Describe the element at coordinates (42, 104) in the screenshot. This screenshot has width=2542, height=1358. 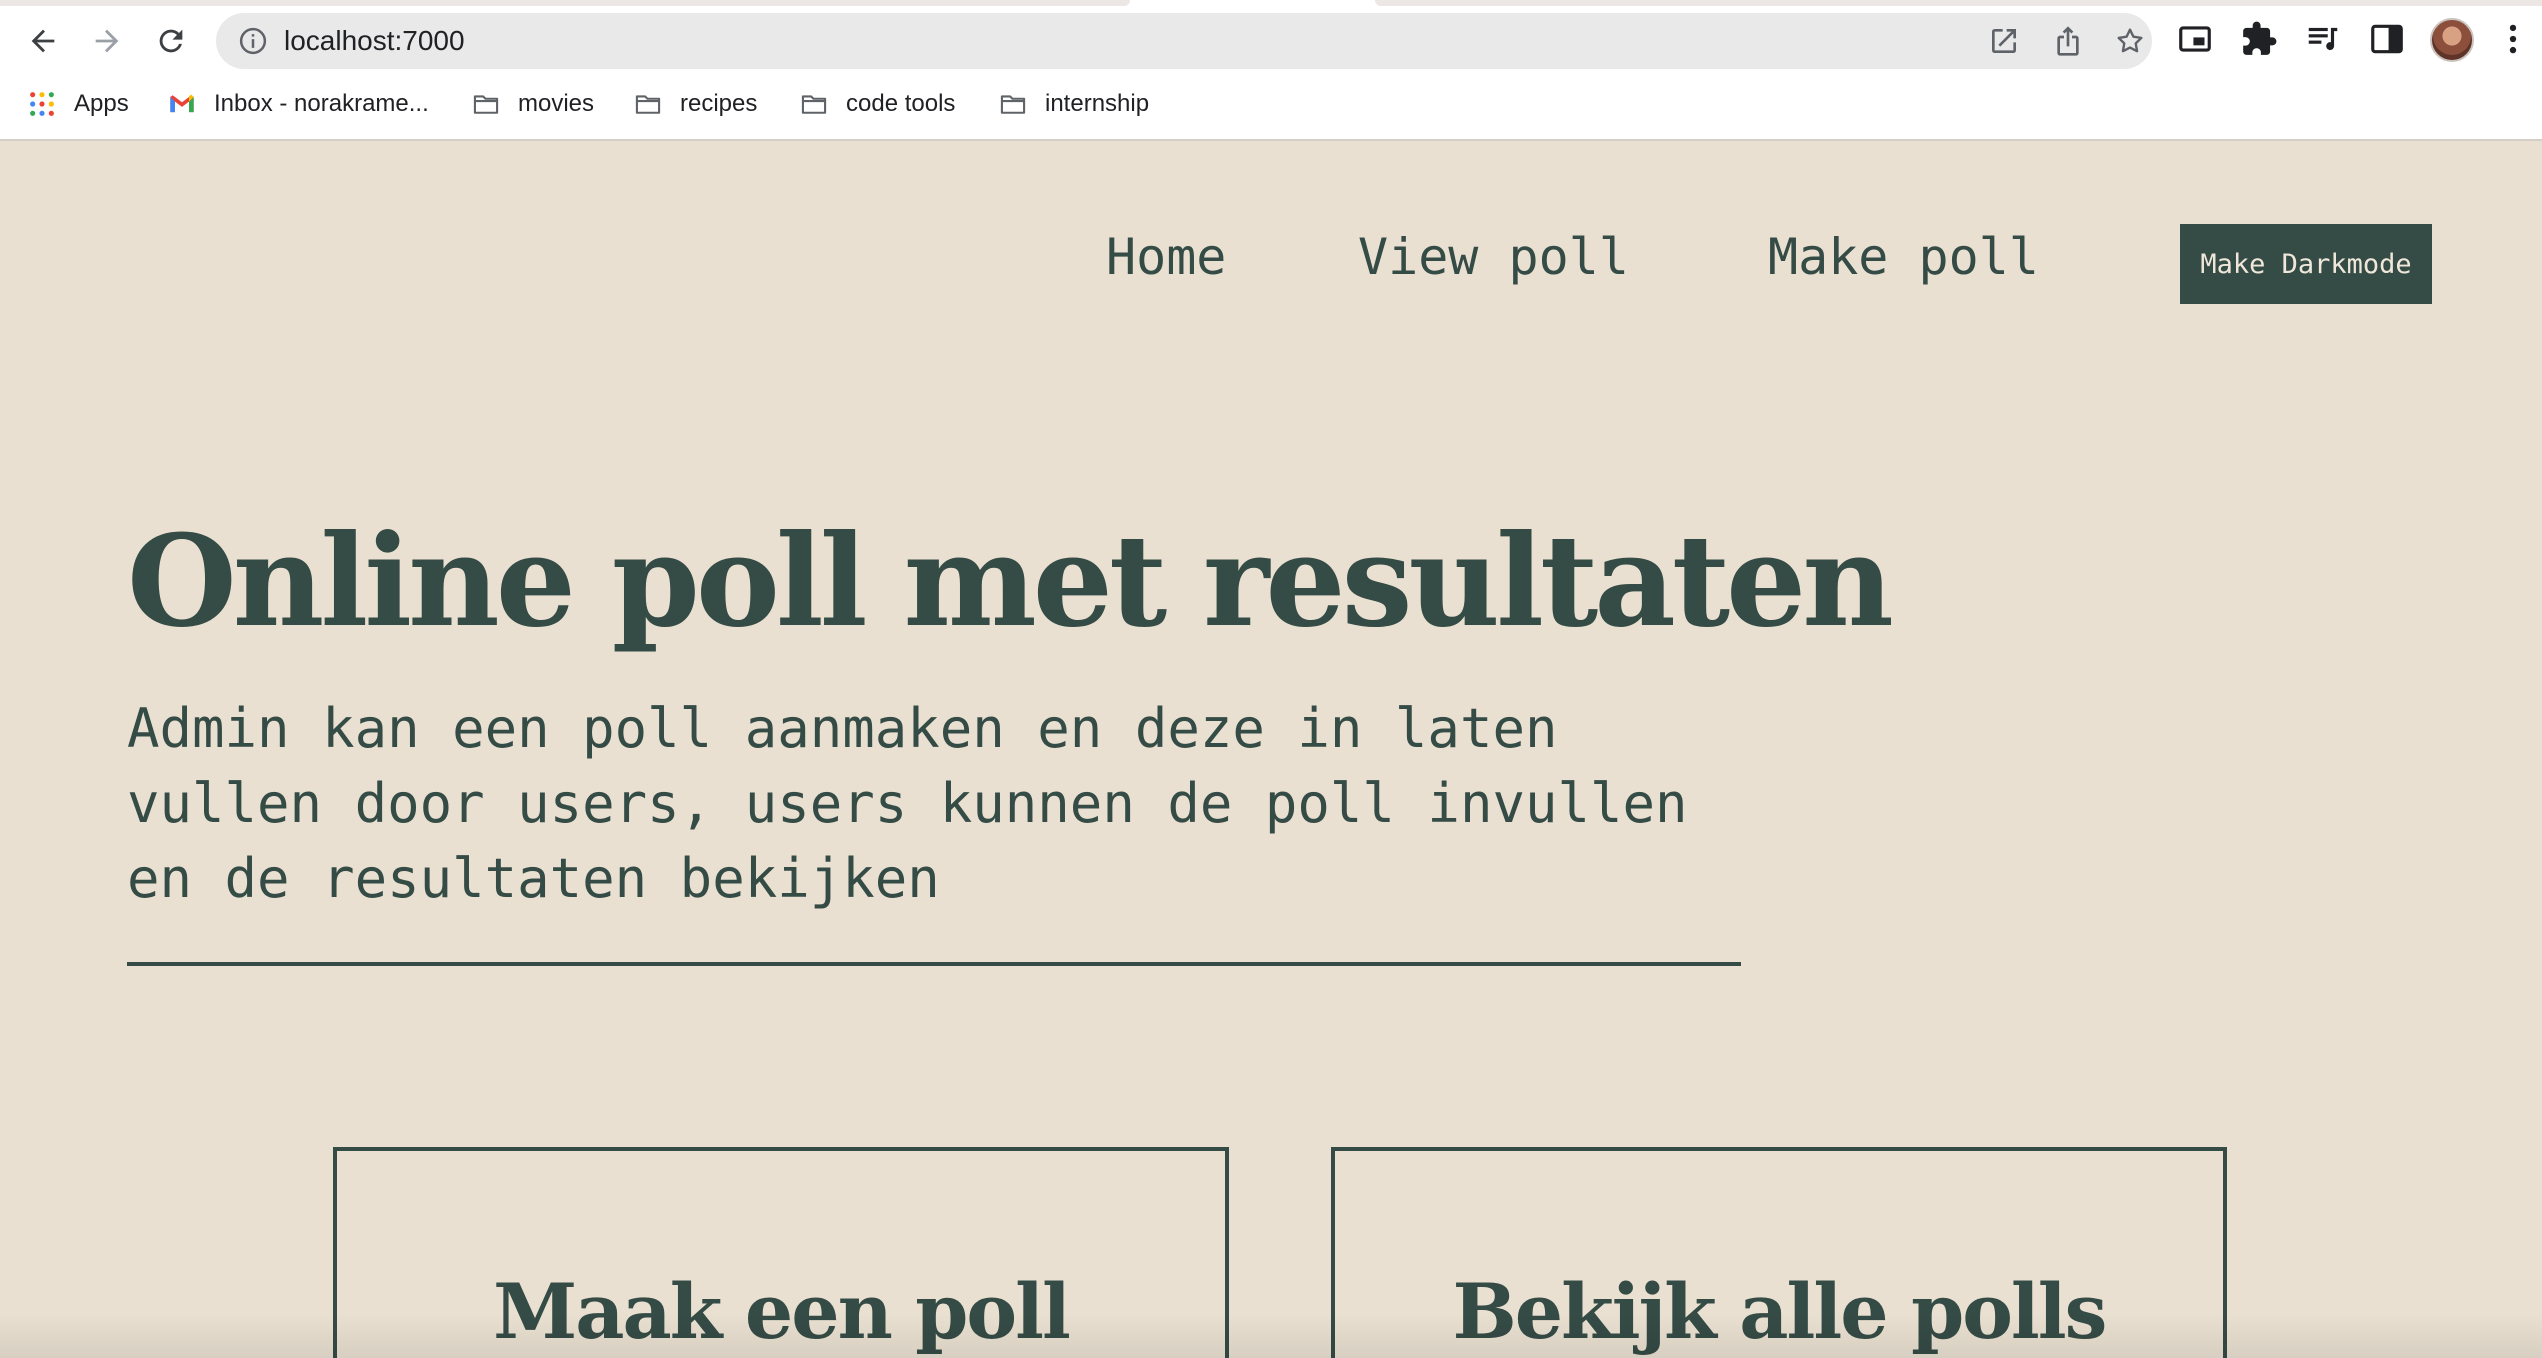
I see `apps-grid-icon` at that location.